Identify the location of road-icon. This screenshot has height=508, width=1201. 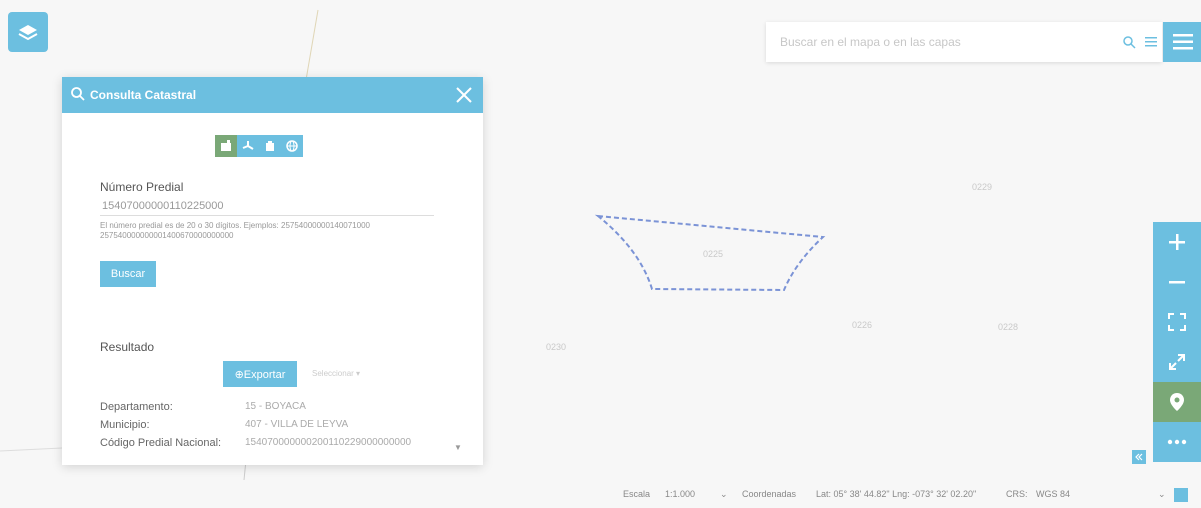
(248, 145).